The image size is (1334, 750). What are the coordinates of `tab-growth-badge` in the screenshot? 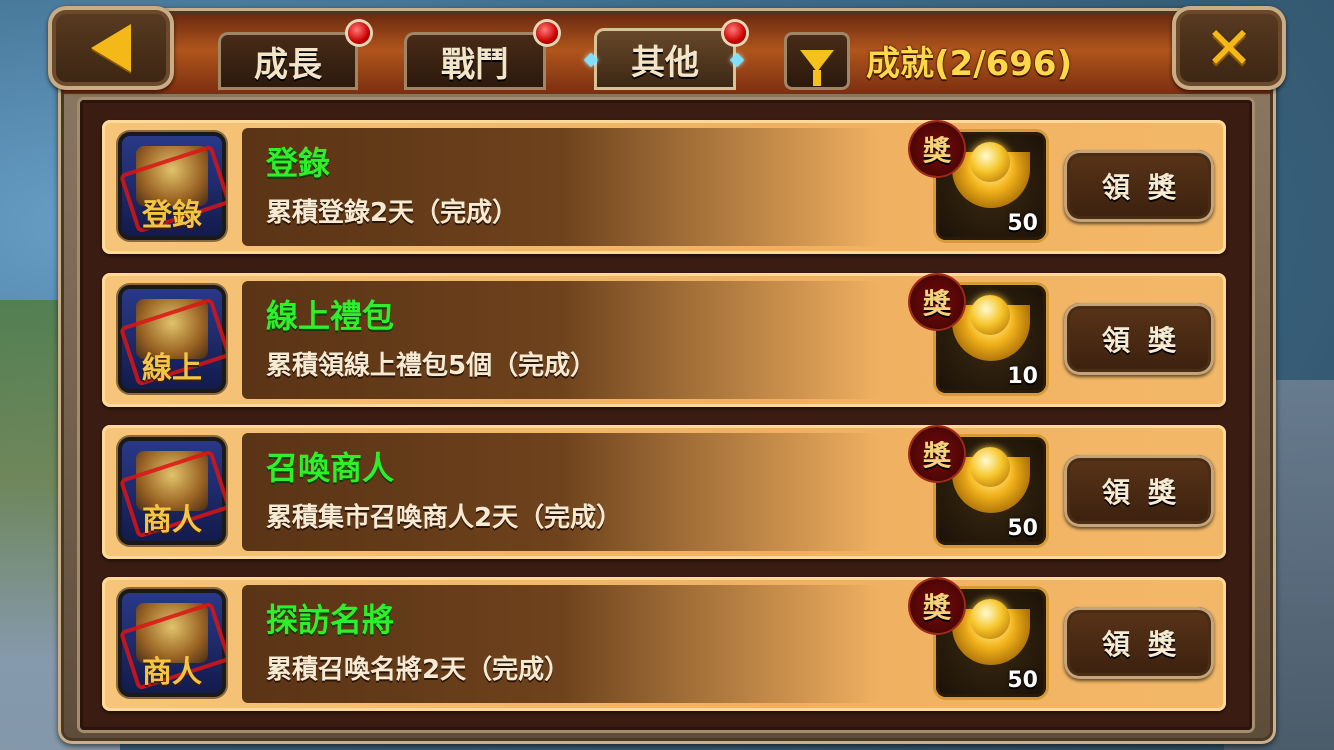 It's located at (359, 33).